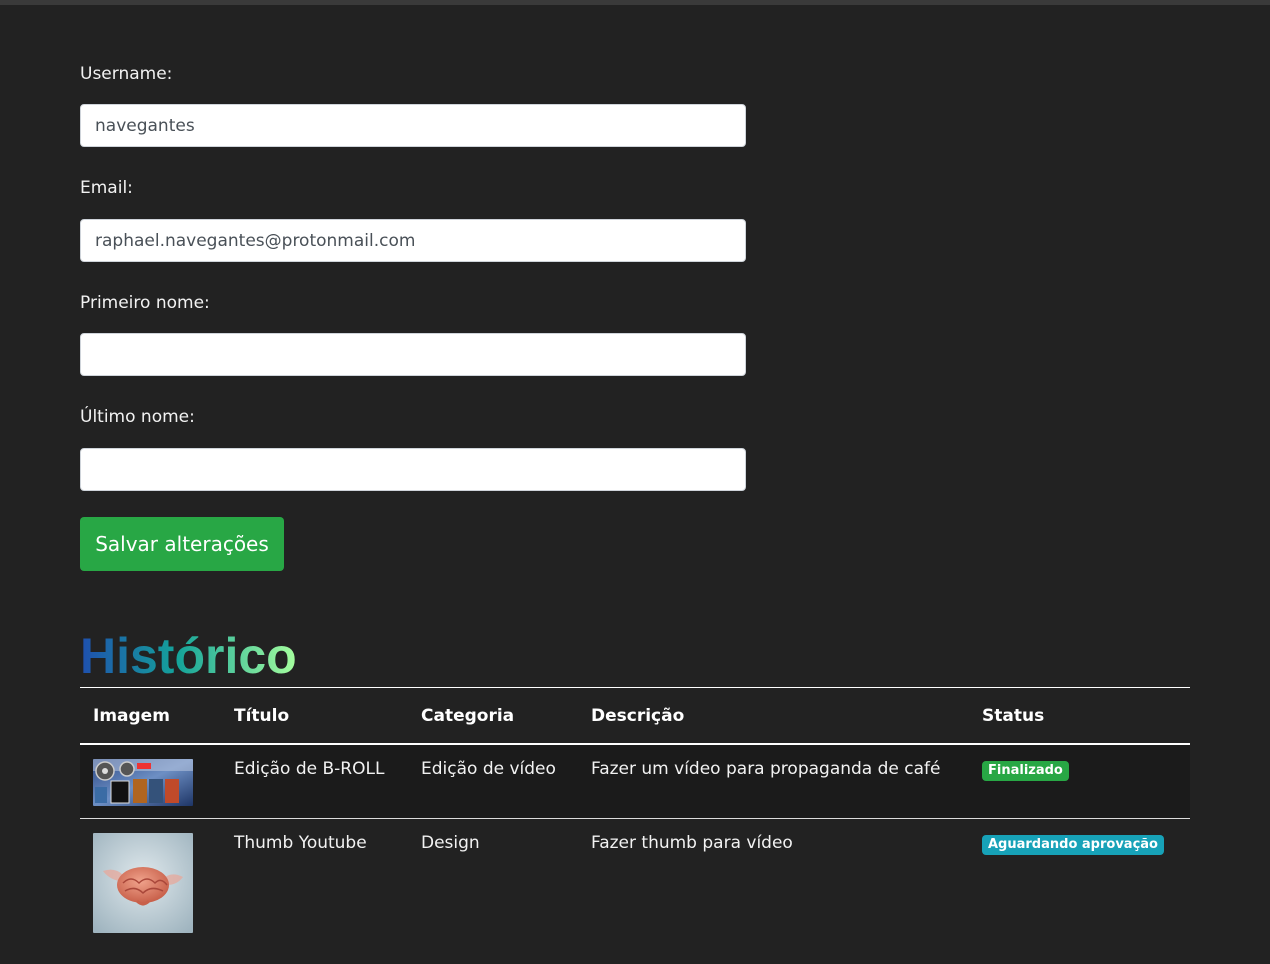  I want to click on column-header-category: Categoria, so click(468, 715).